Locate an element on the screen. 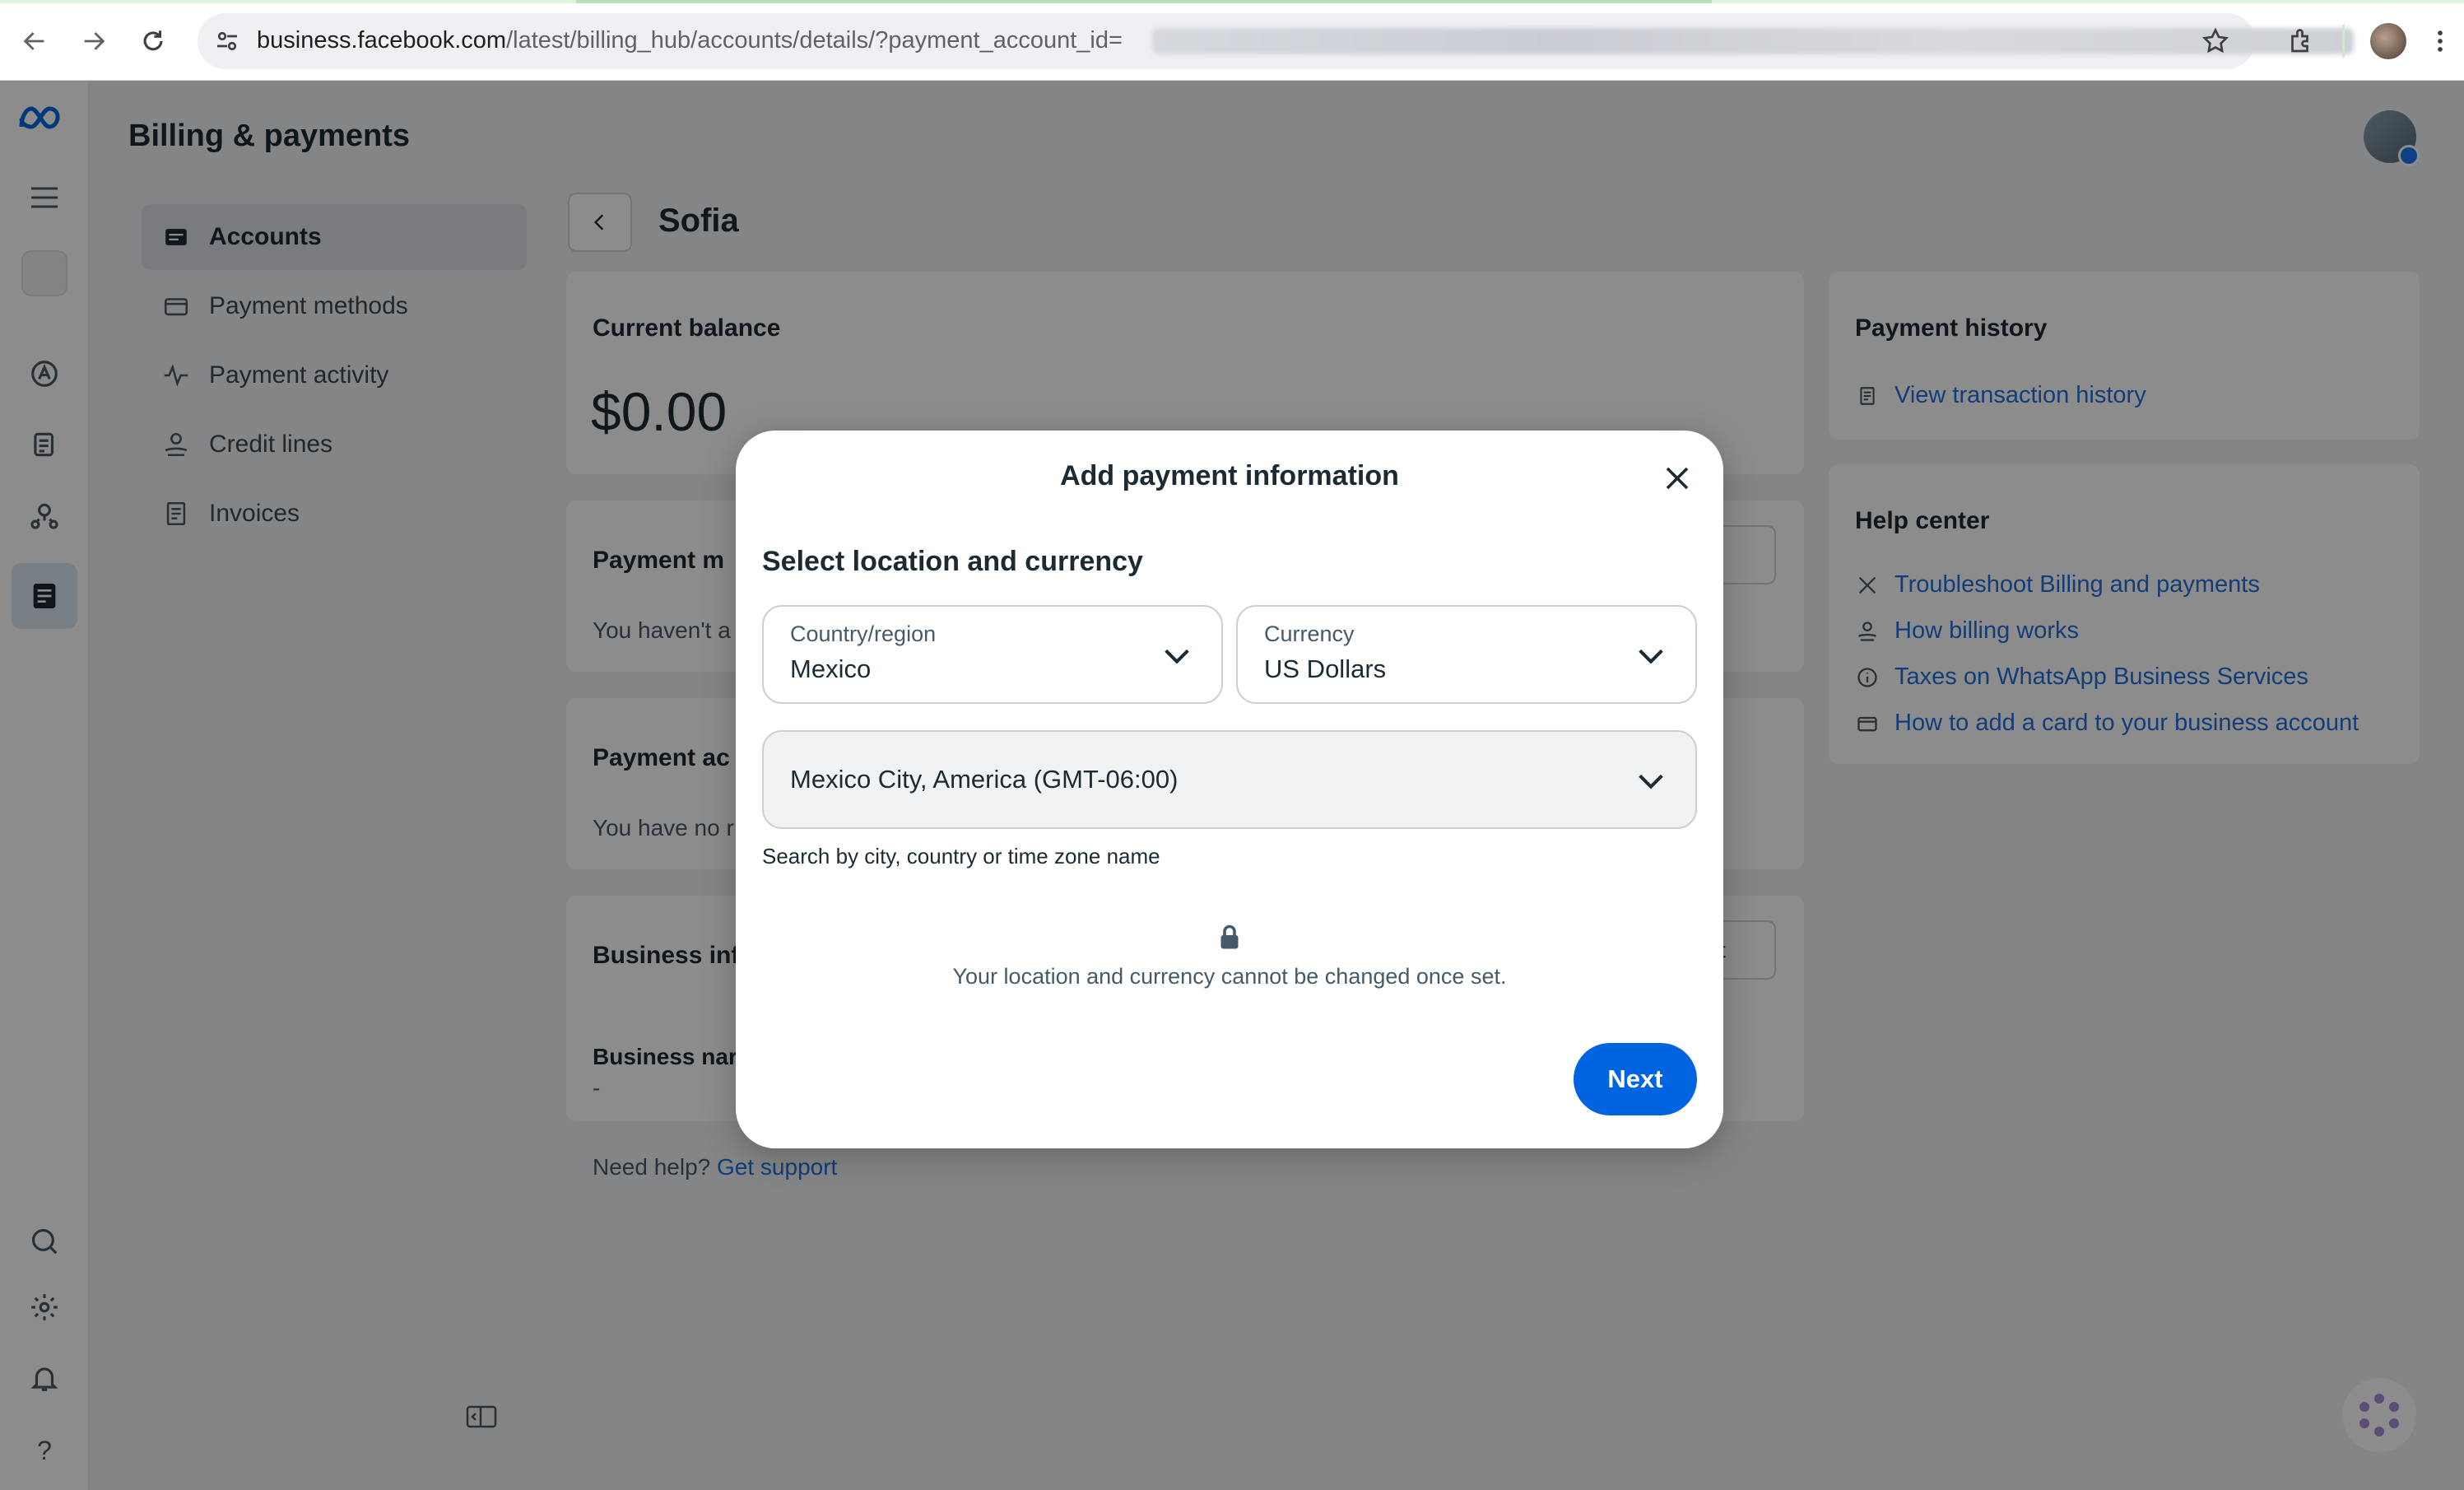 This screenshot has width=2464, height=1490. country-region-select: Country/region Mexico is located at coordinates (992, 654).